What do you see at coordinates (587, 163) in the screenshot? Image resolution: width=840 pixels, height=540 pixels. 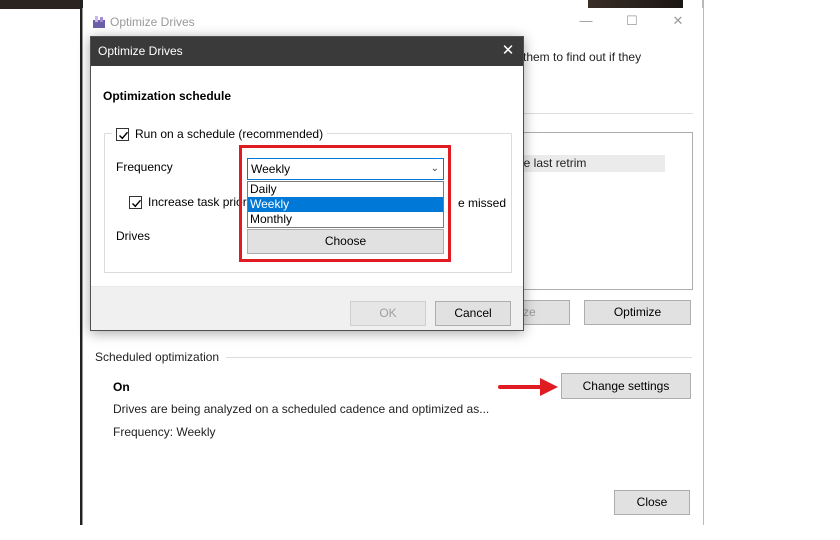 I see `drives-list-row: nce last retrim` at bounding box center [587, 163].